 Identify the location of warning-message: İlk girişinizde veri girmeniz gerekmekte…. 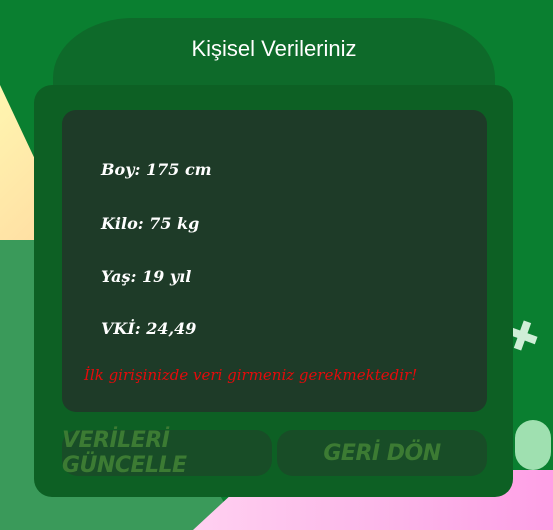
(251, 375).